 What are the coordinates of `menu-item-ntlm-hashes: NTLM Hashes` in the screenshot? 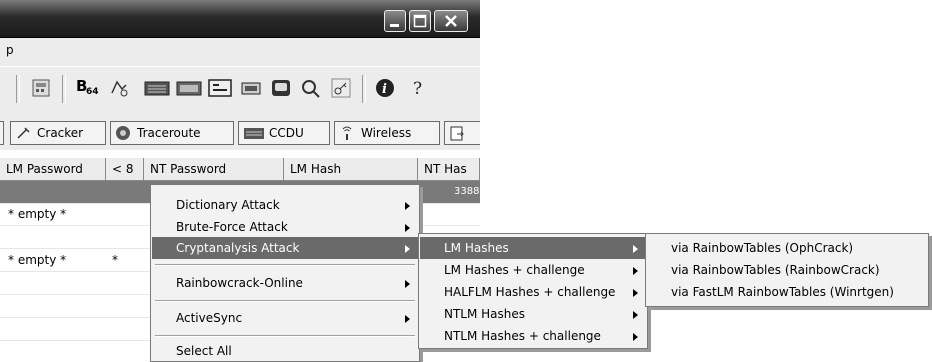 It's located at (533, 314).